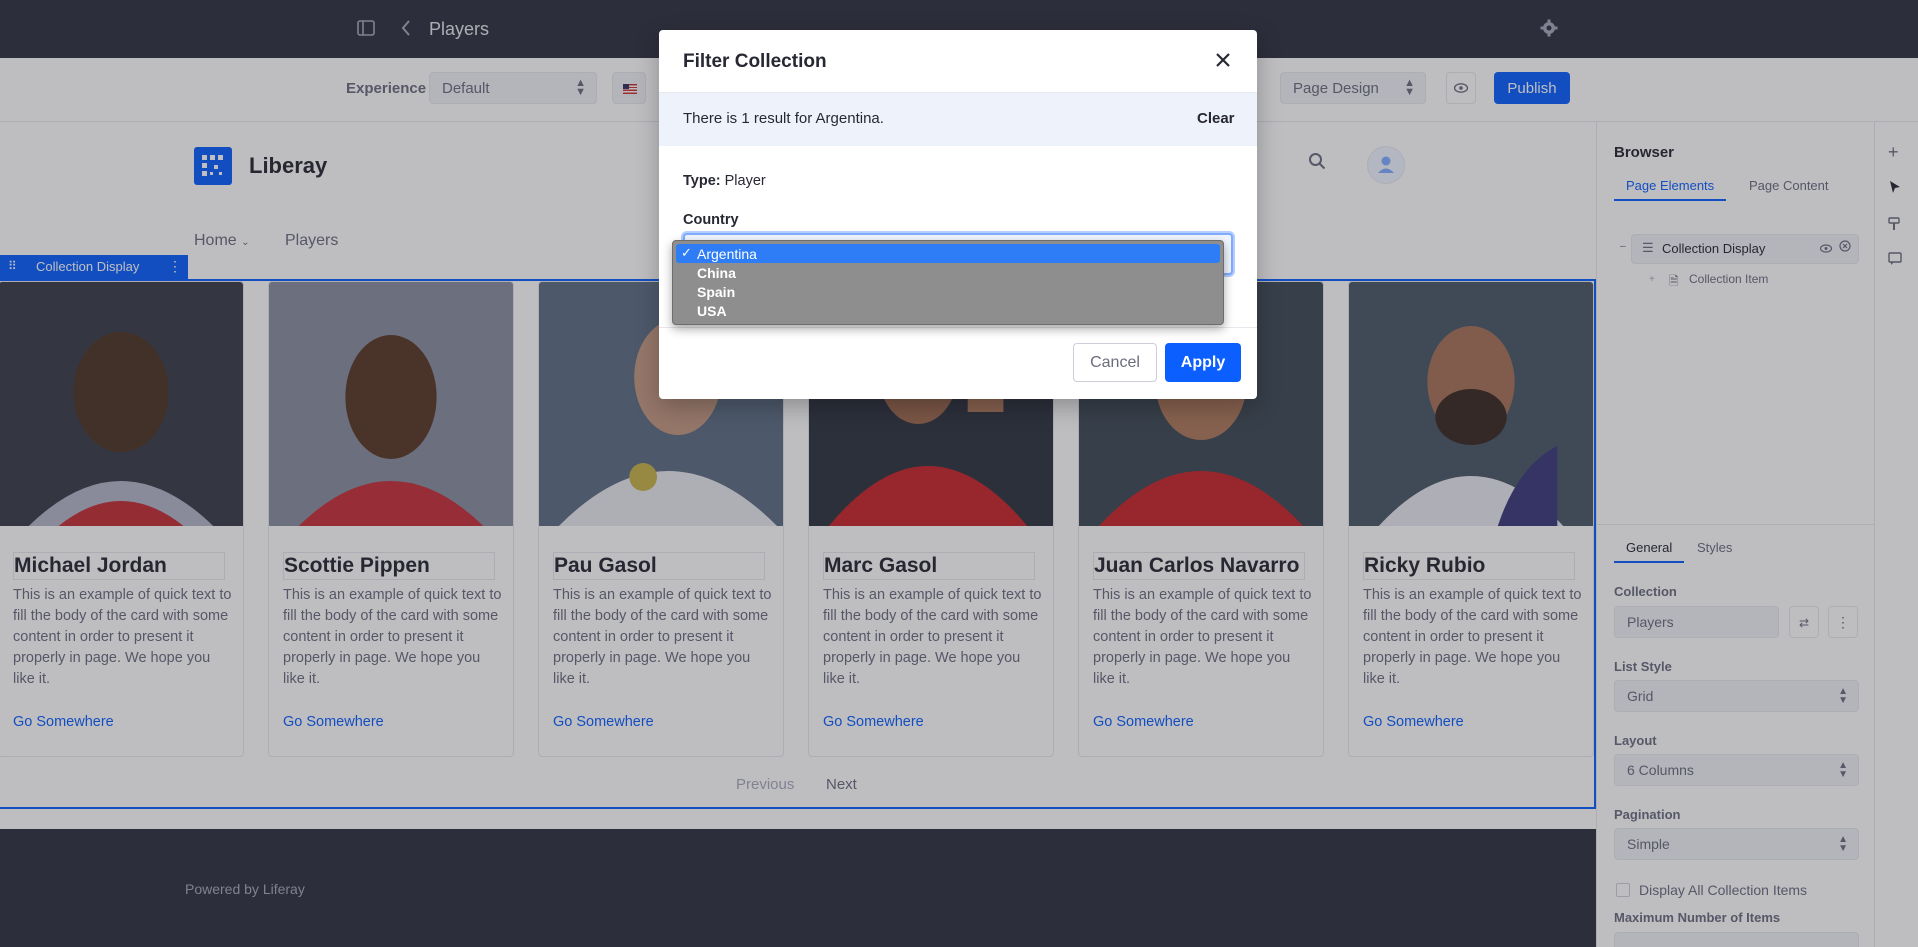 This screenshot has height=947, width=1918. What do you see at coordinates (727, 254) in the screenshot?
I see `option-label: Argentina` at bounding box center [727, 254].